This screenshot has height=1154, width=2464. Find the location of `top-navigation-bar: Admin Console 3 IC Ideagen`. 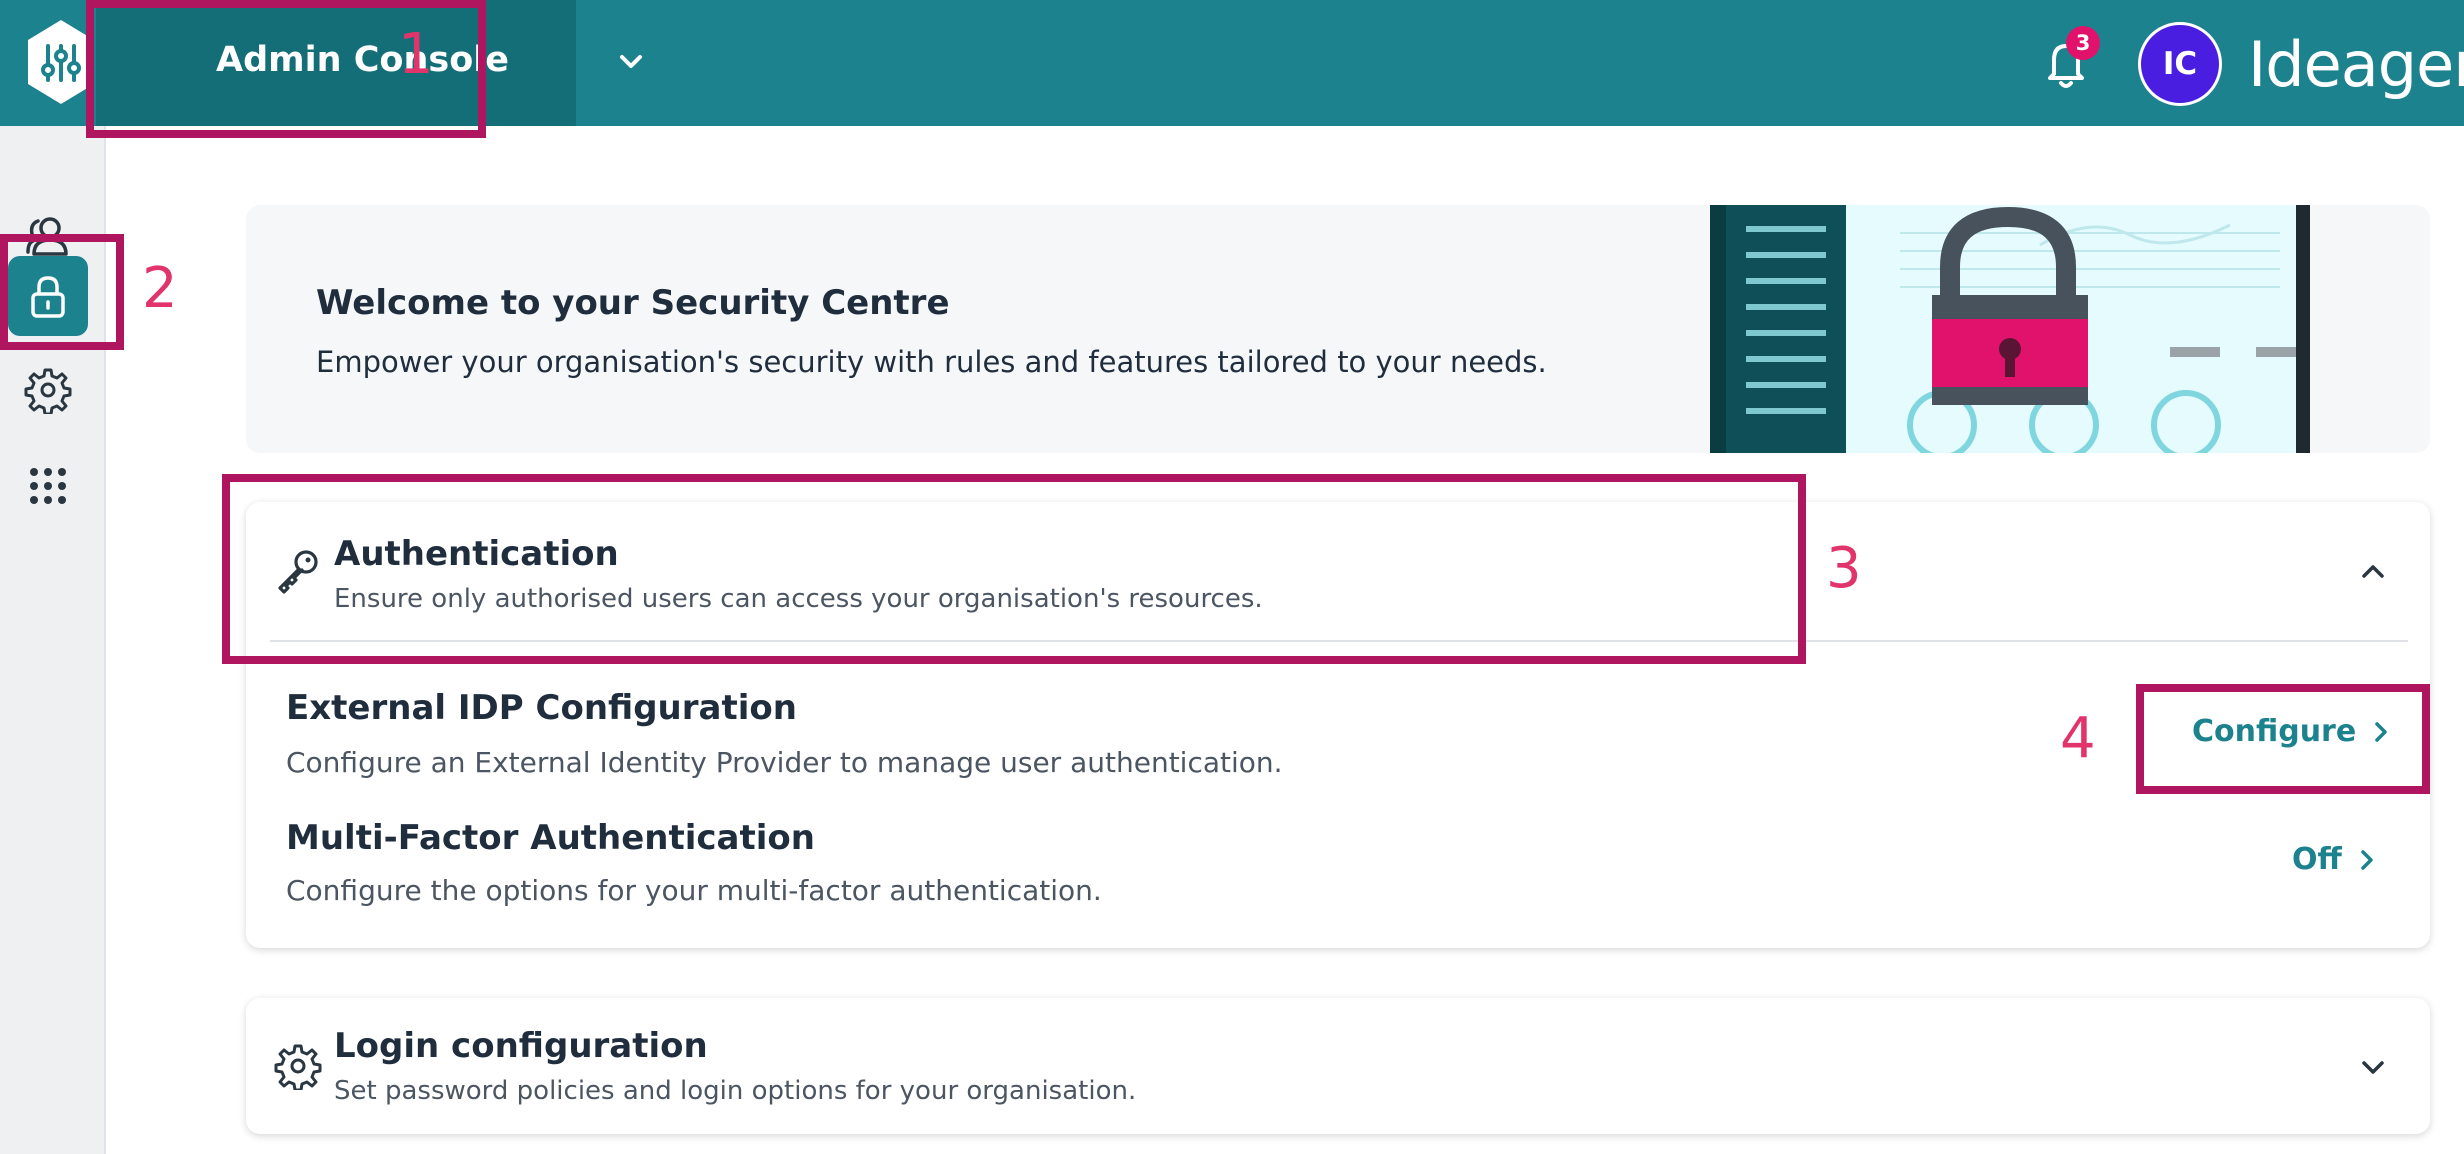

top-navigation-bar: Admin Console 3 IC Ideagen is located at coordinates (1232, 63).